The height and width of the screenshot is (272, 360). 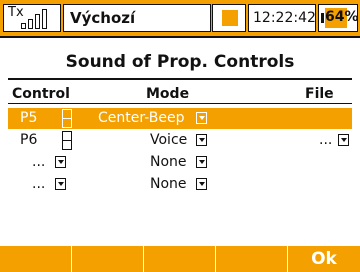 What do you see at coordinates (39, 19) in the screenshot?
I see `signal-bars-icon` at bounding box center [39, 19].